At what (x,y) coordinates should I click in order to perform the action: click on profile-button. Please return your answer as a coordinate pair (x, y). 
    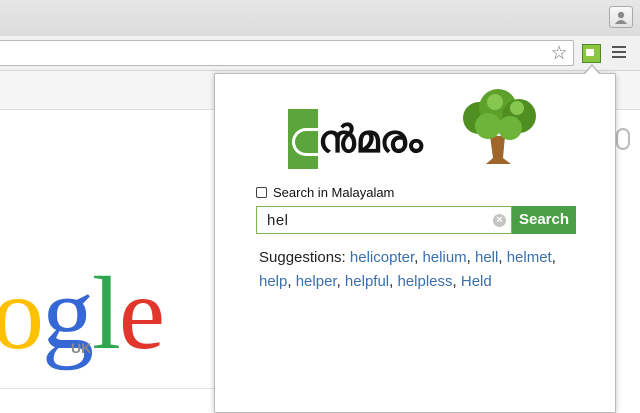
    Looking at the image, I should click on (621, 17).